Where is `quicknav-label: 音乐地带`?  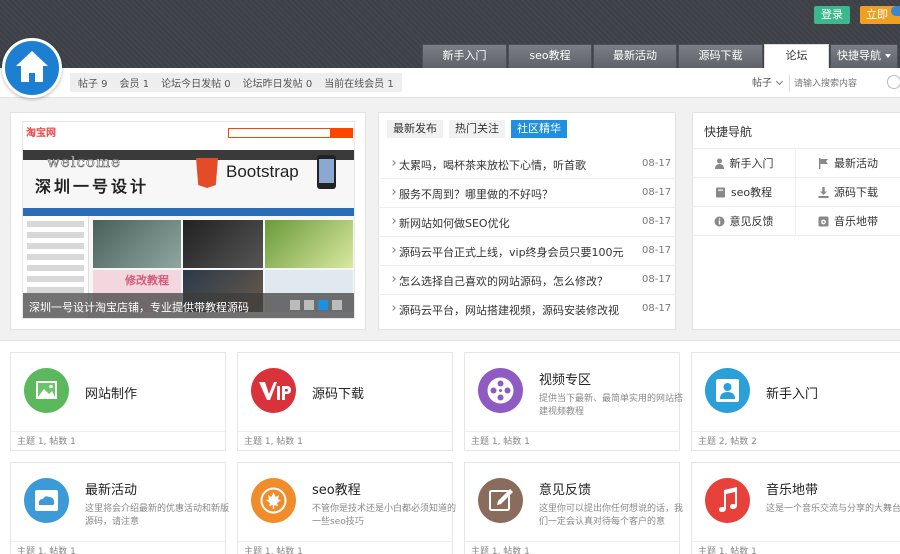 quicknav-label: 音乐地带 is located at coordinates (856, 221).